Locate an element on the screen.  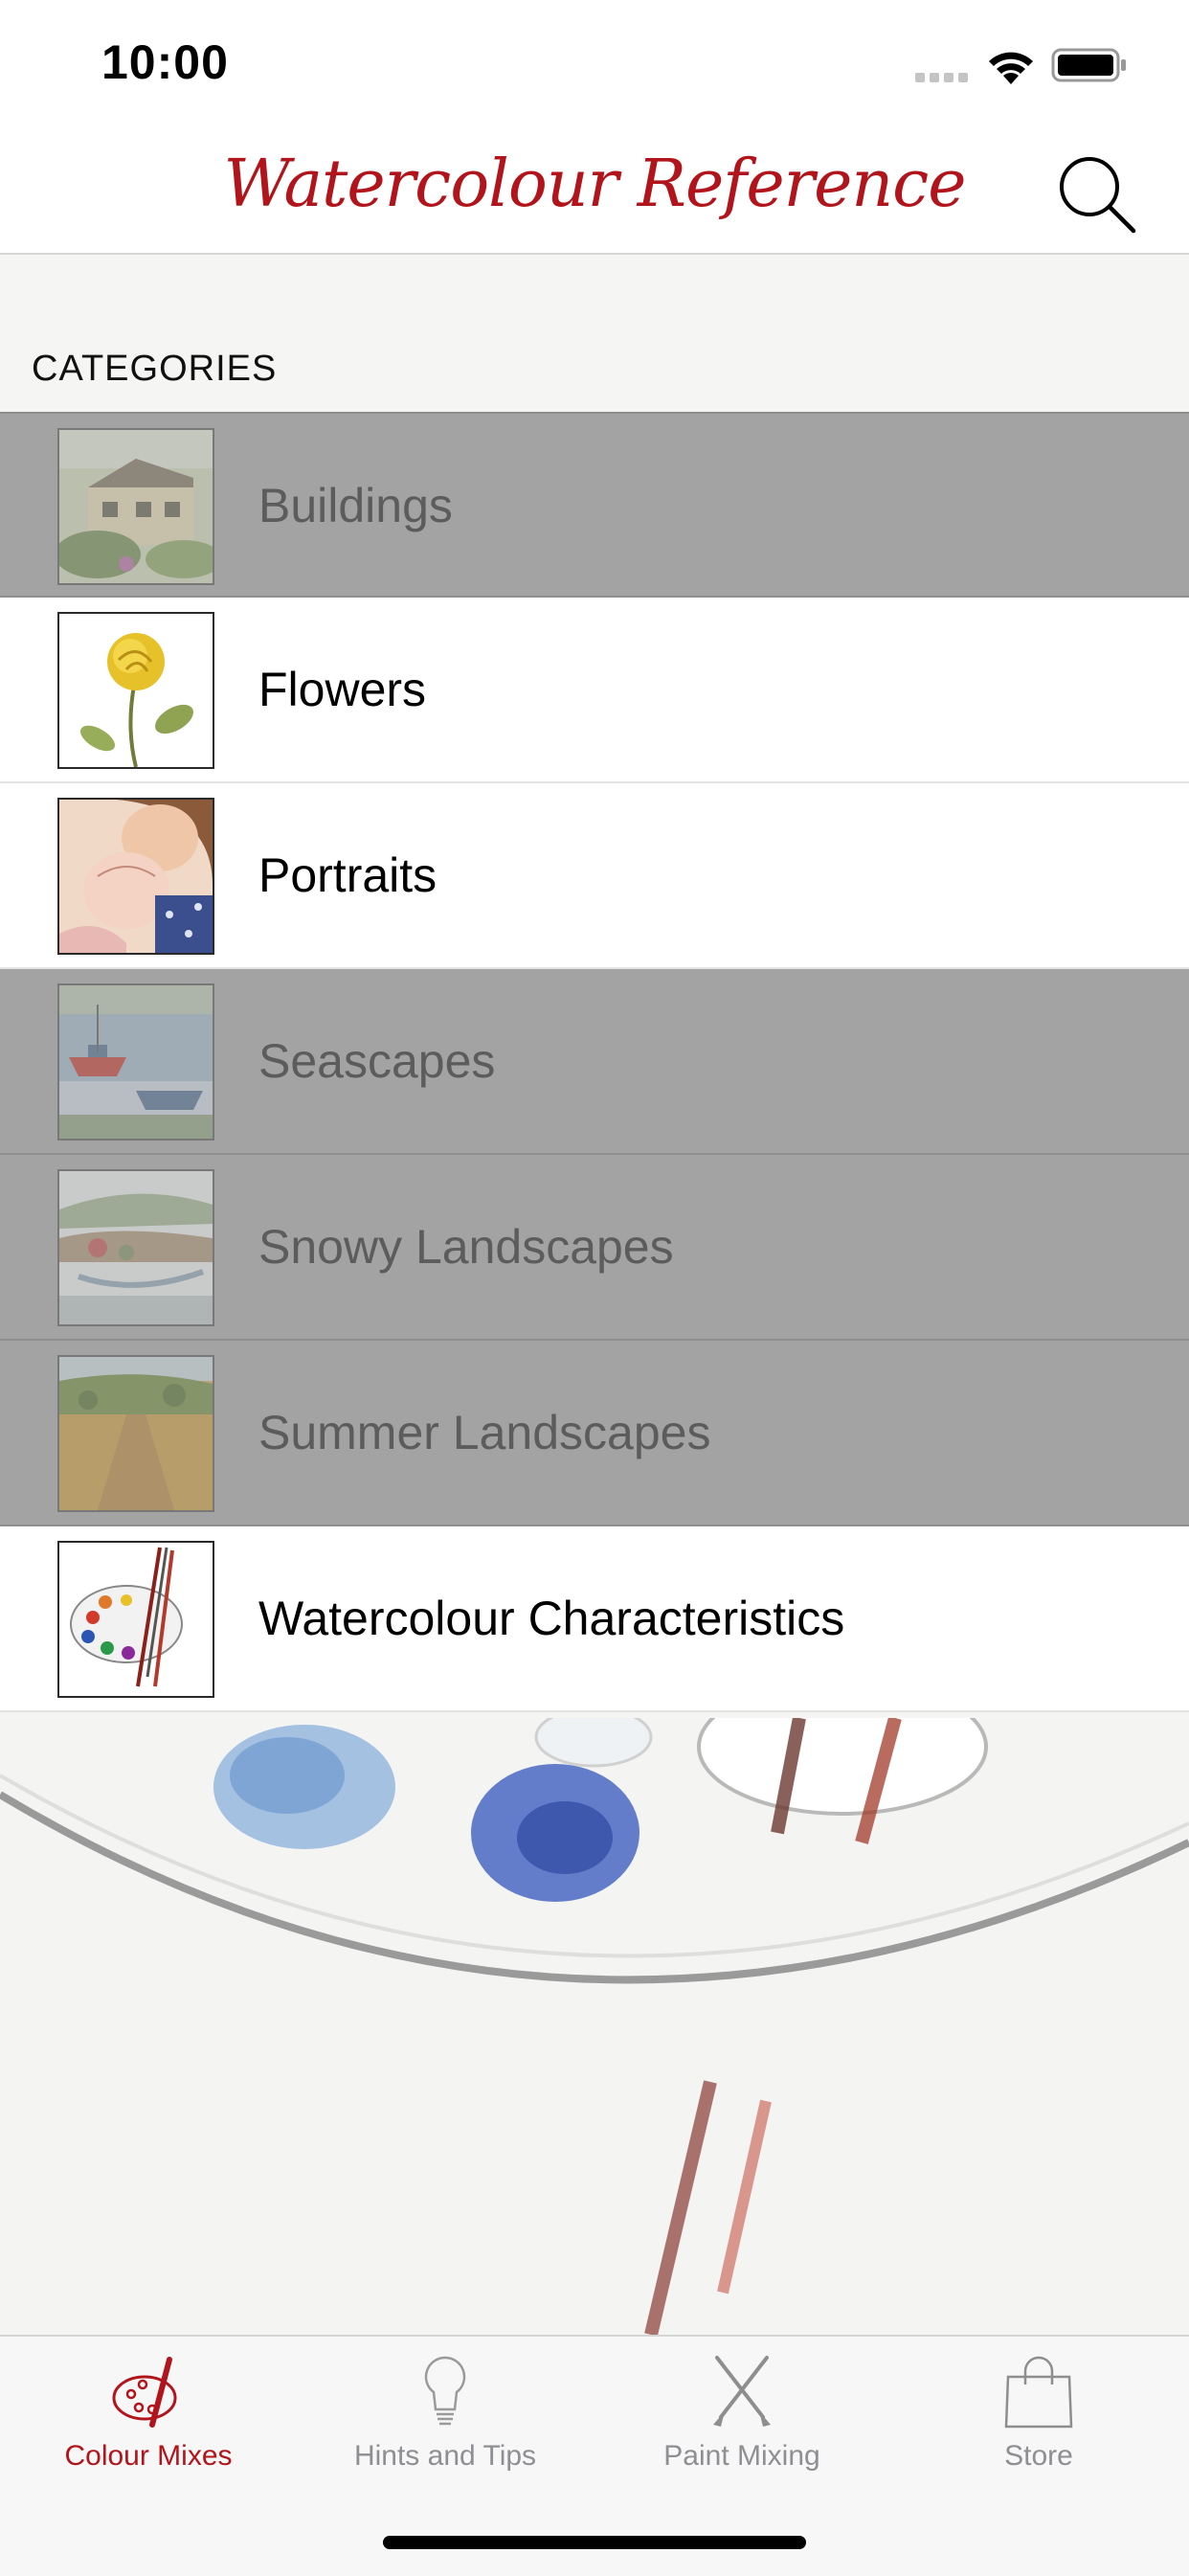
seascapes-thumbnail is located at coordinates (135, 1062).